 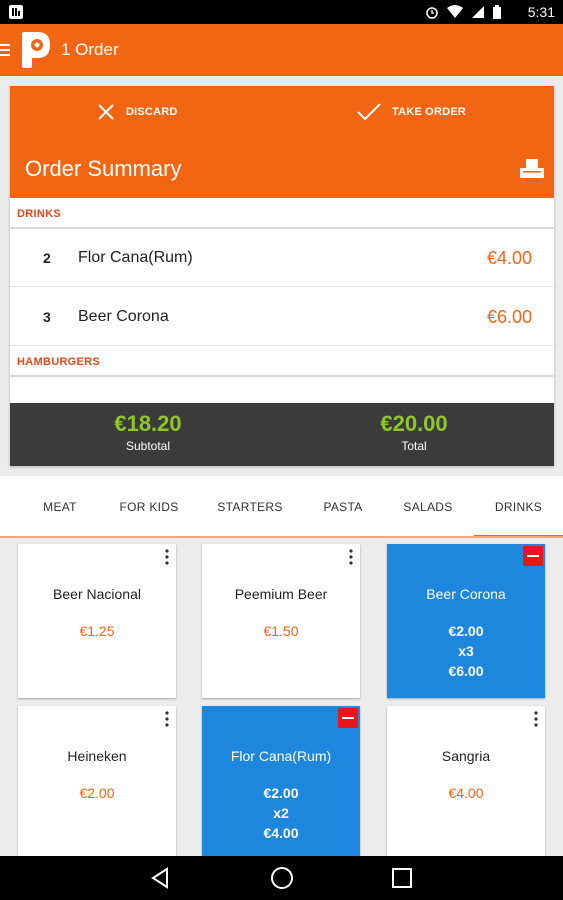 What do you see at coordinates (509, 317) in the screenshot?
I see `order-item-price: €6.00` at bounding box center [509, 317].